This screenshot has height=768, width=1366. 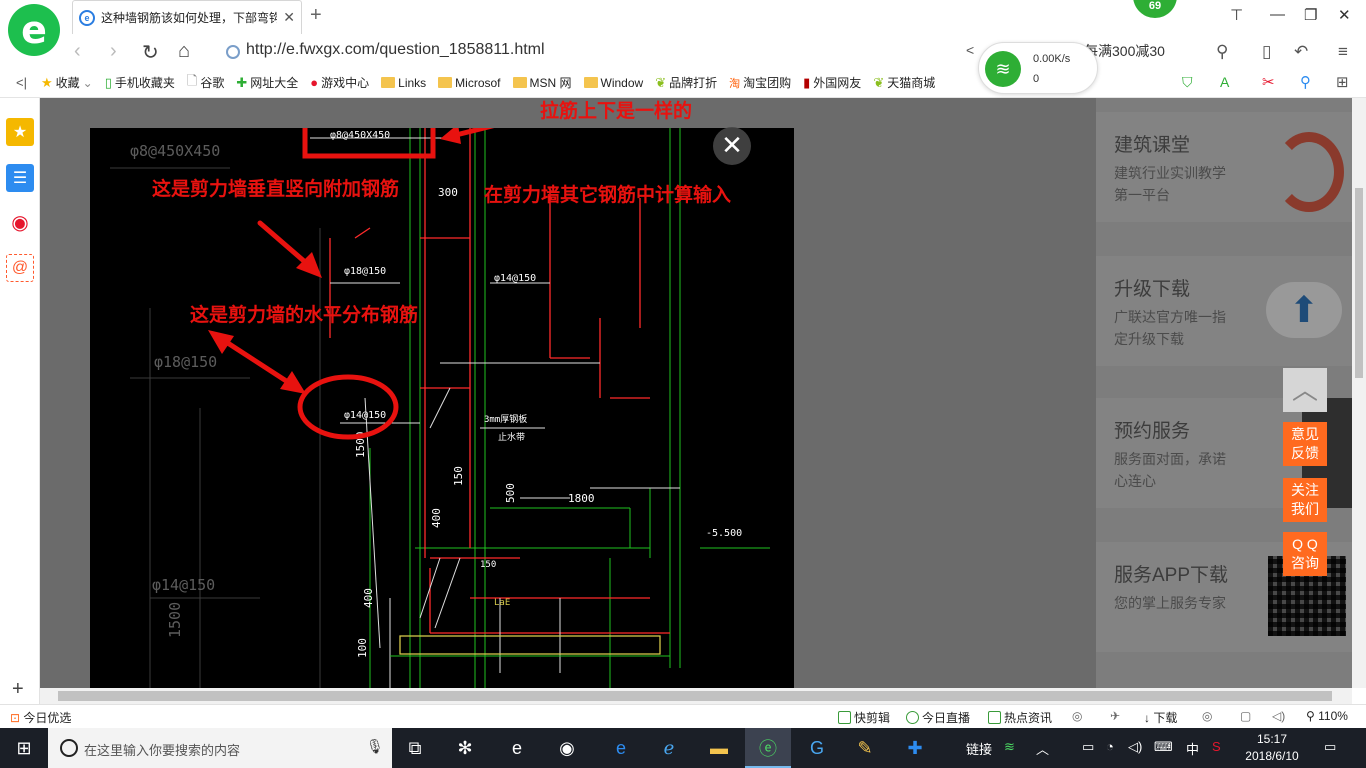 What do you see at coordinates (1301, 52) in the screenshot?
I see `undo-icon: ↶` at bounding box center [1301, 52].